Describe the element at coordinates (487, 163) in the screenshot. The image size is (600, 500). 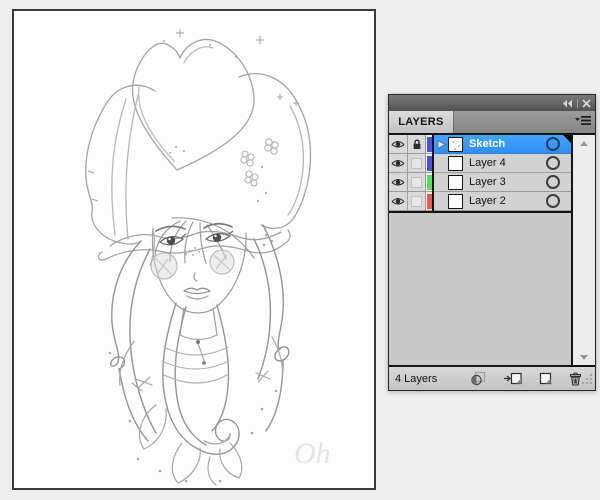
I see `layer-name: Layer 4` at that location.